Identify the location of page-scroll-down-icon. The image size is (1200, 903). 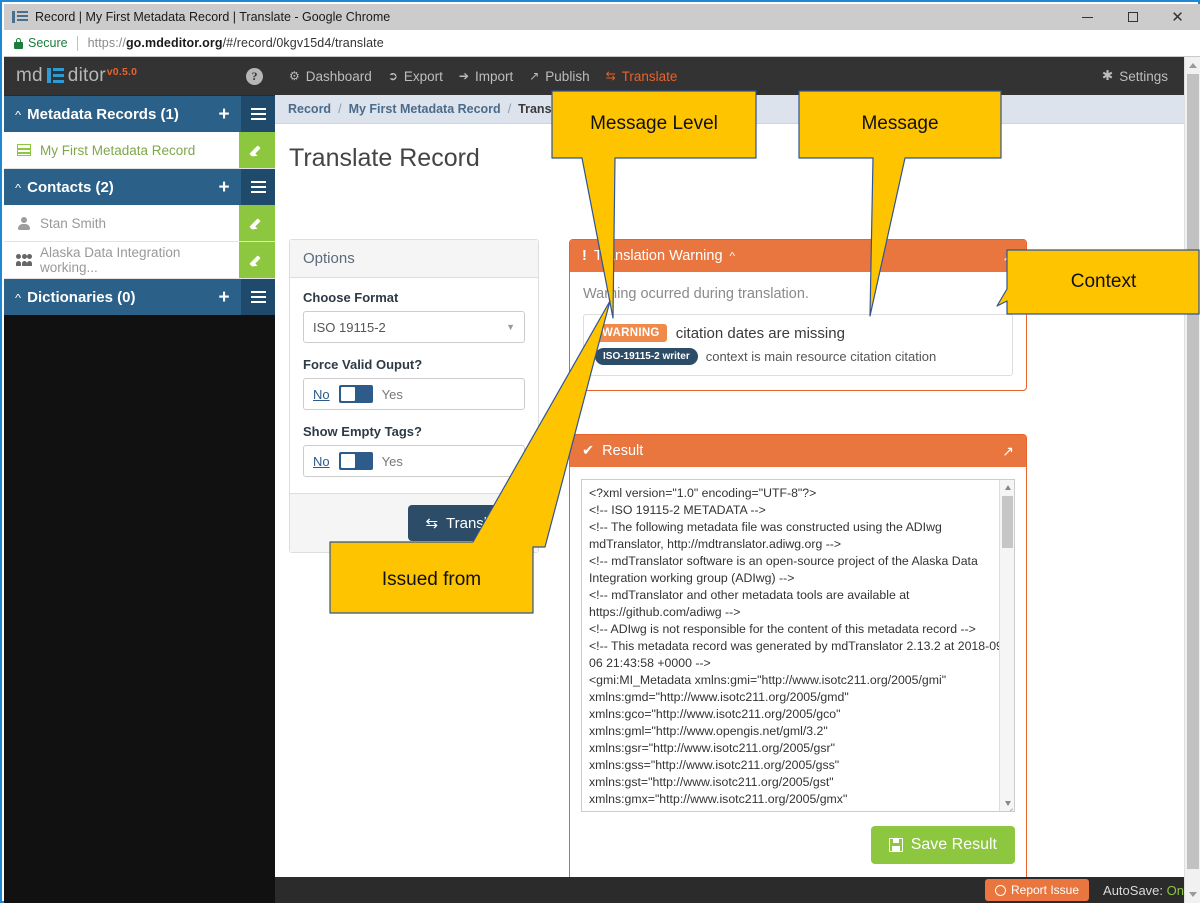
(1192, 894).